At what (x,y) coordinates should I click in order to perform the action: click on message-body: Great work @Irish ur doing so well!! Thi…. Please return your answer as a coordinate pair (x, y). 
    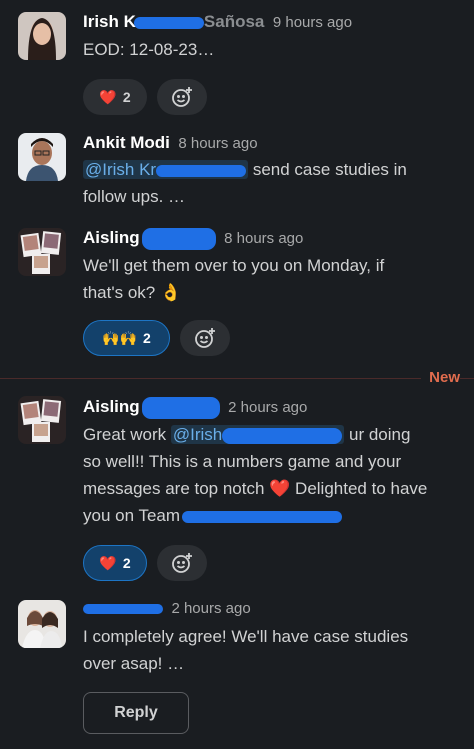
    Looking at the image, I should click on (273, 475).